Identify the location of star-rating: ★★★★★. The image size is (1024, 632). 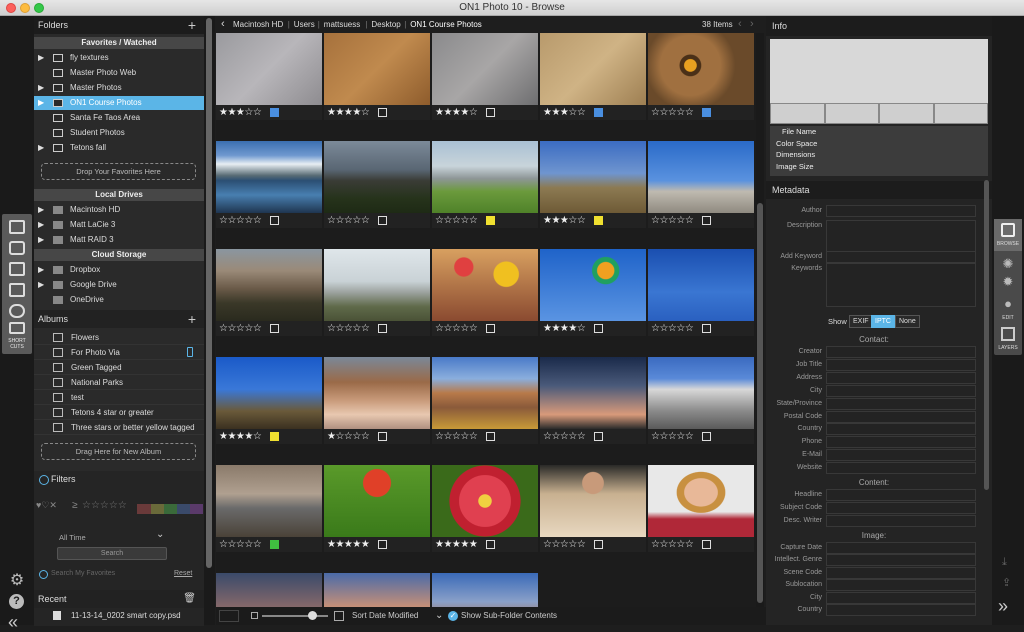
(456, 544).